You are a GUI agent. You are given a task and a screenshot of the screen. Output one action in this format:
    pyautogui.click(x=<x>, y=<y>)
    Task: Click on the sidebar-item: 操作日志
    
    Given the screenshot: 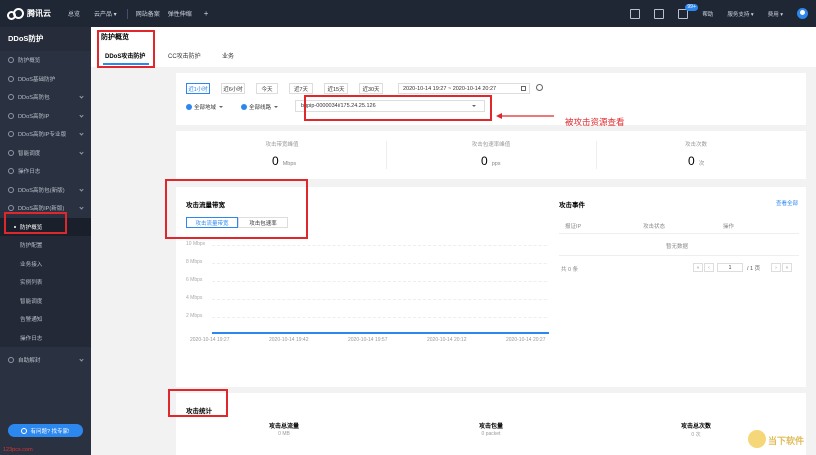 What is the action you would take?
    pyautogui.click(x=45, y=171)
    